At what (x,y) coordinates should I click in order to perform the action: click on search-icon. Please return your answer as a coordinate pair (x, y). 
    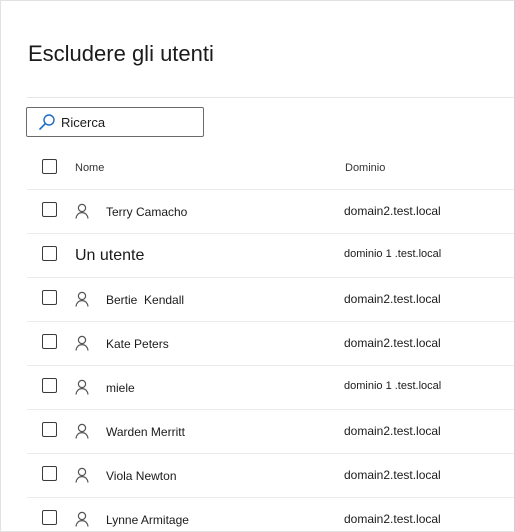
    Looking at the image, I should click on (47, 122).